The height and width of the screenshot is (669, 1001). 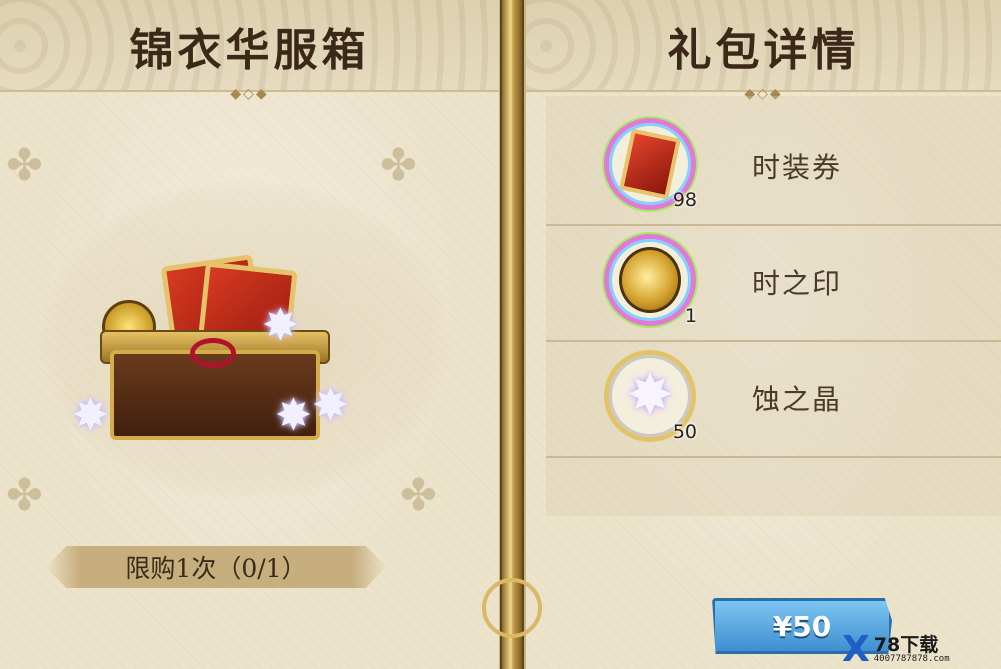 I want to click on item-icon-frame: ✸ 50, so click(x=650, y=396).